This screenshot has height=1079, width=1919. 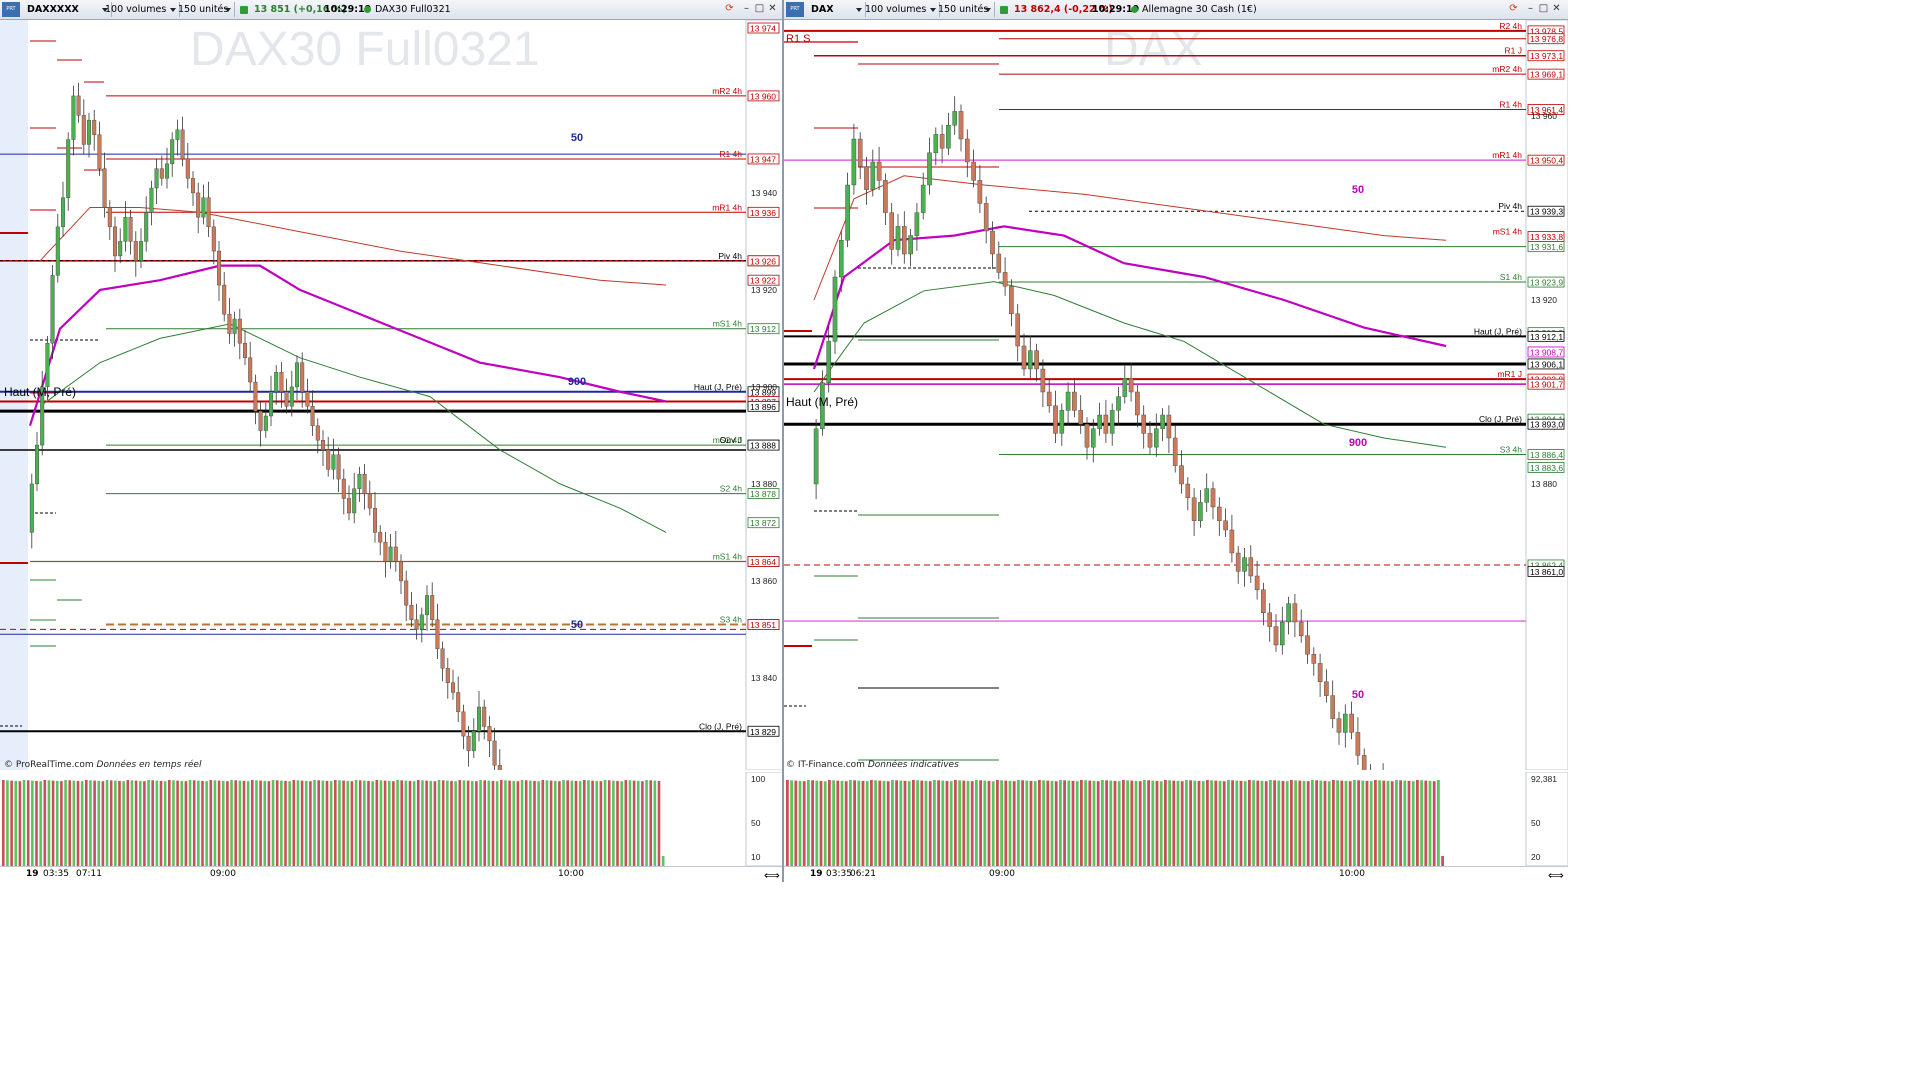 I want to click on right-volume-svg: 92,381 50 20, so click(x=1176, y=819).